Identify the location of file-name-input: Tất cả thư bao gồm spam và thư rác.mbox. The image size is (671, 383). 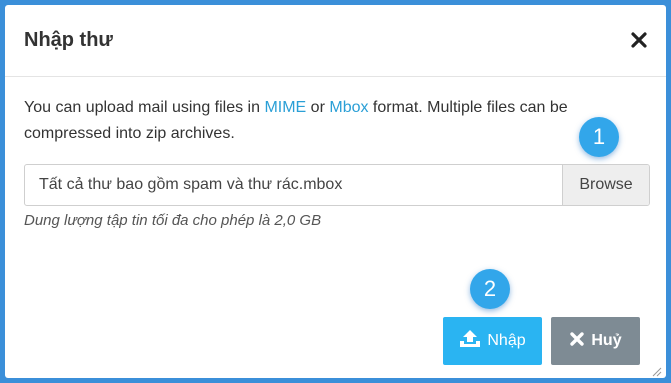
(293, 185).